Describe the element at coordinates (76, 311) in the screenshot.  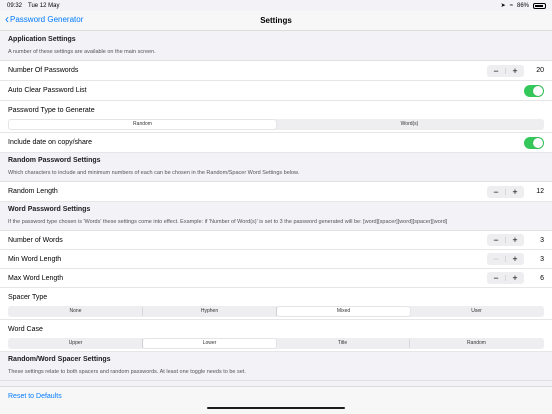
I see `spacer-option-none: None` at that location.